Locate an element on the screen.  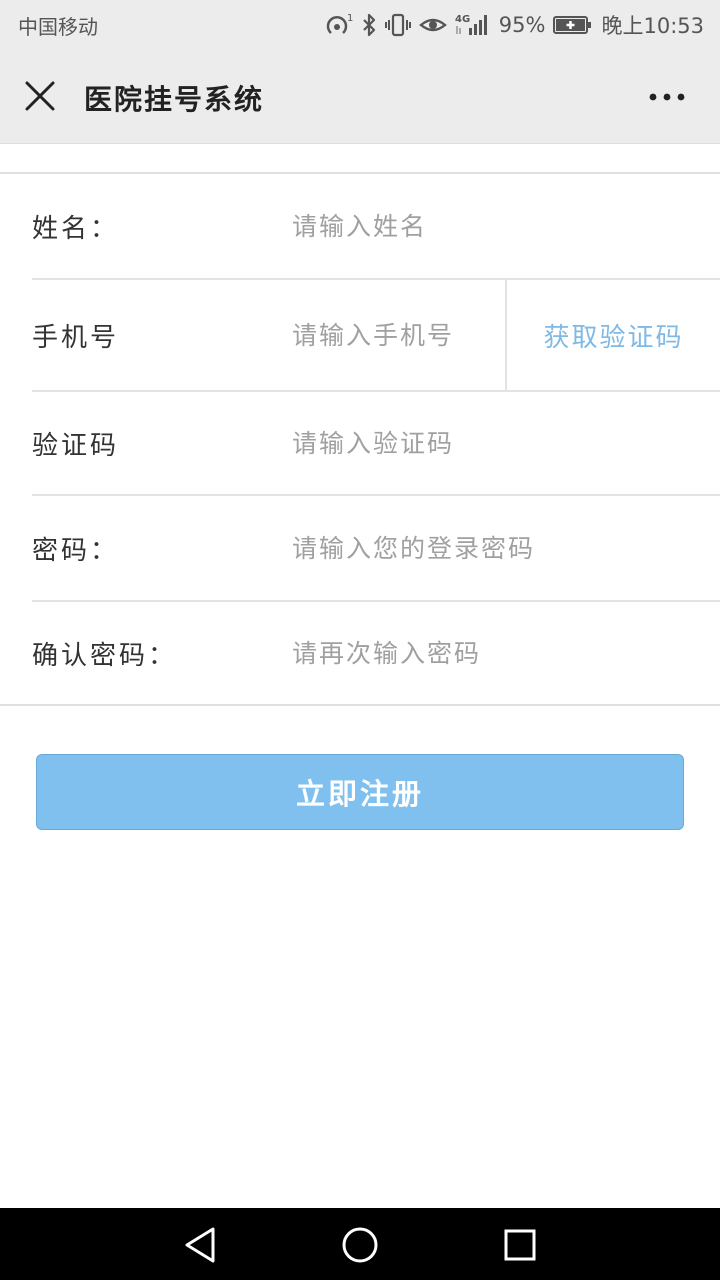
status-bar: 中国移动 1 4G 95% 晚上10:53 is located at coordinates (360, 25).